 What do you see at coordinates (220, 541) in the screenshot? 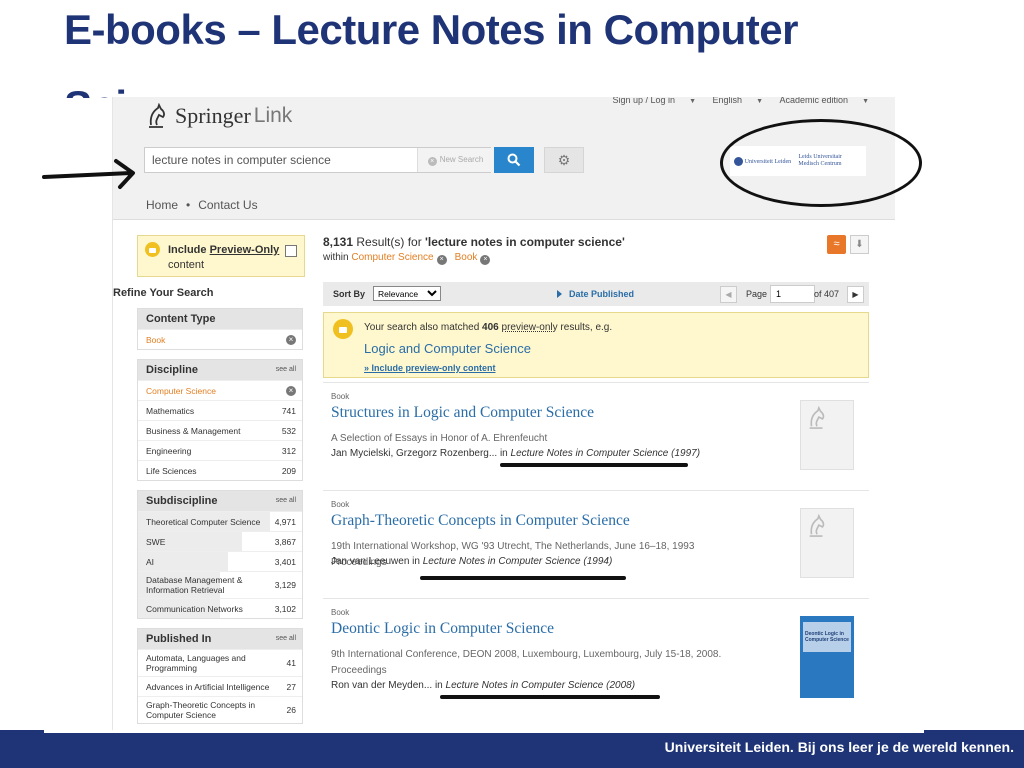
I see `facet-item: SWE 3,867` at bounding box center [220, 541].